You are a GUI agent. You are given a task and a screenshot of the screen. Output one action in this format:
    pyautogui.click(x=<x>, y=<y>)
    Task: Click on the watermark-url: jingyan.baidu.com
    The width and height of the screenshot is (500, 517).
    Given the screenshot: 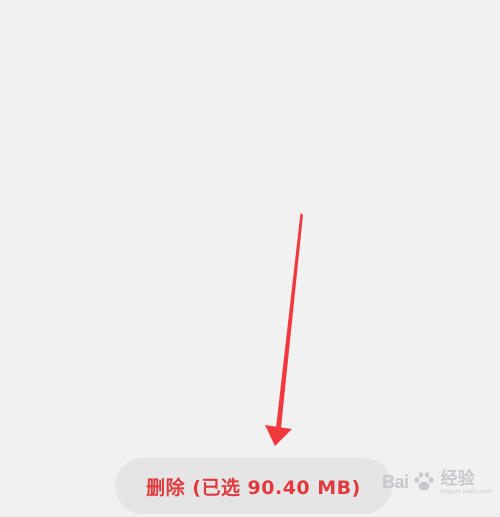 What is the action you would take?
    pyautogui.click(x=466, y=491)
    